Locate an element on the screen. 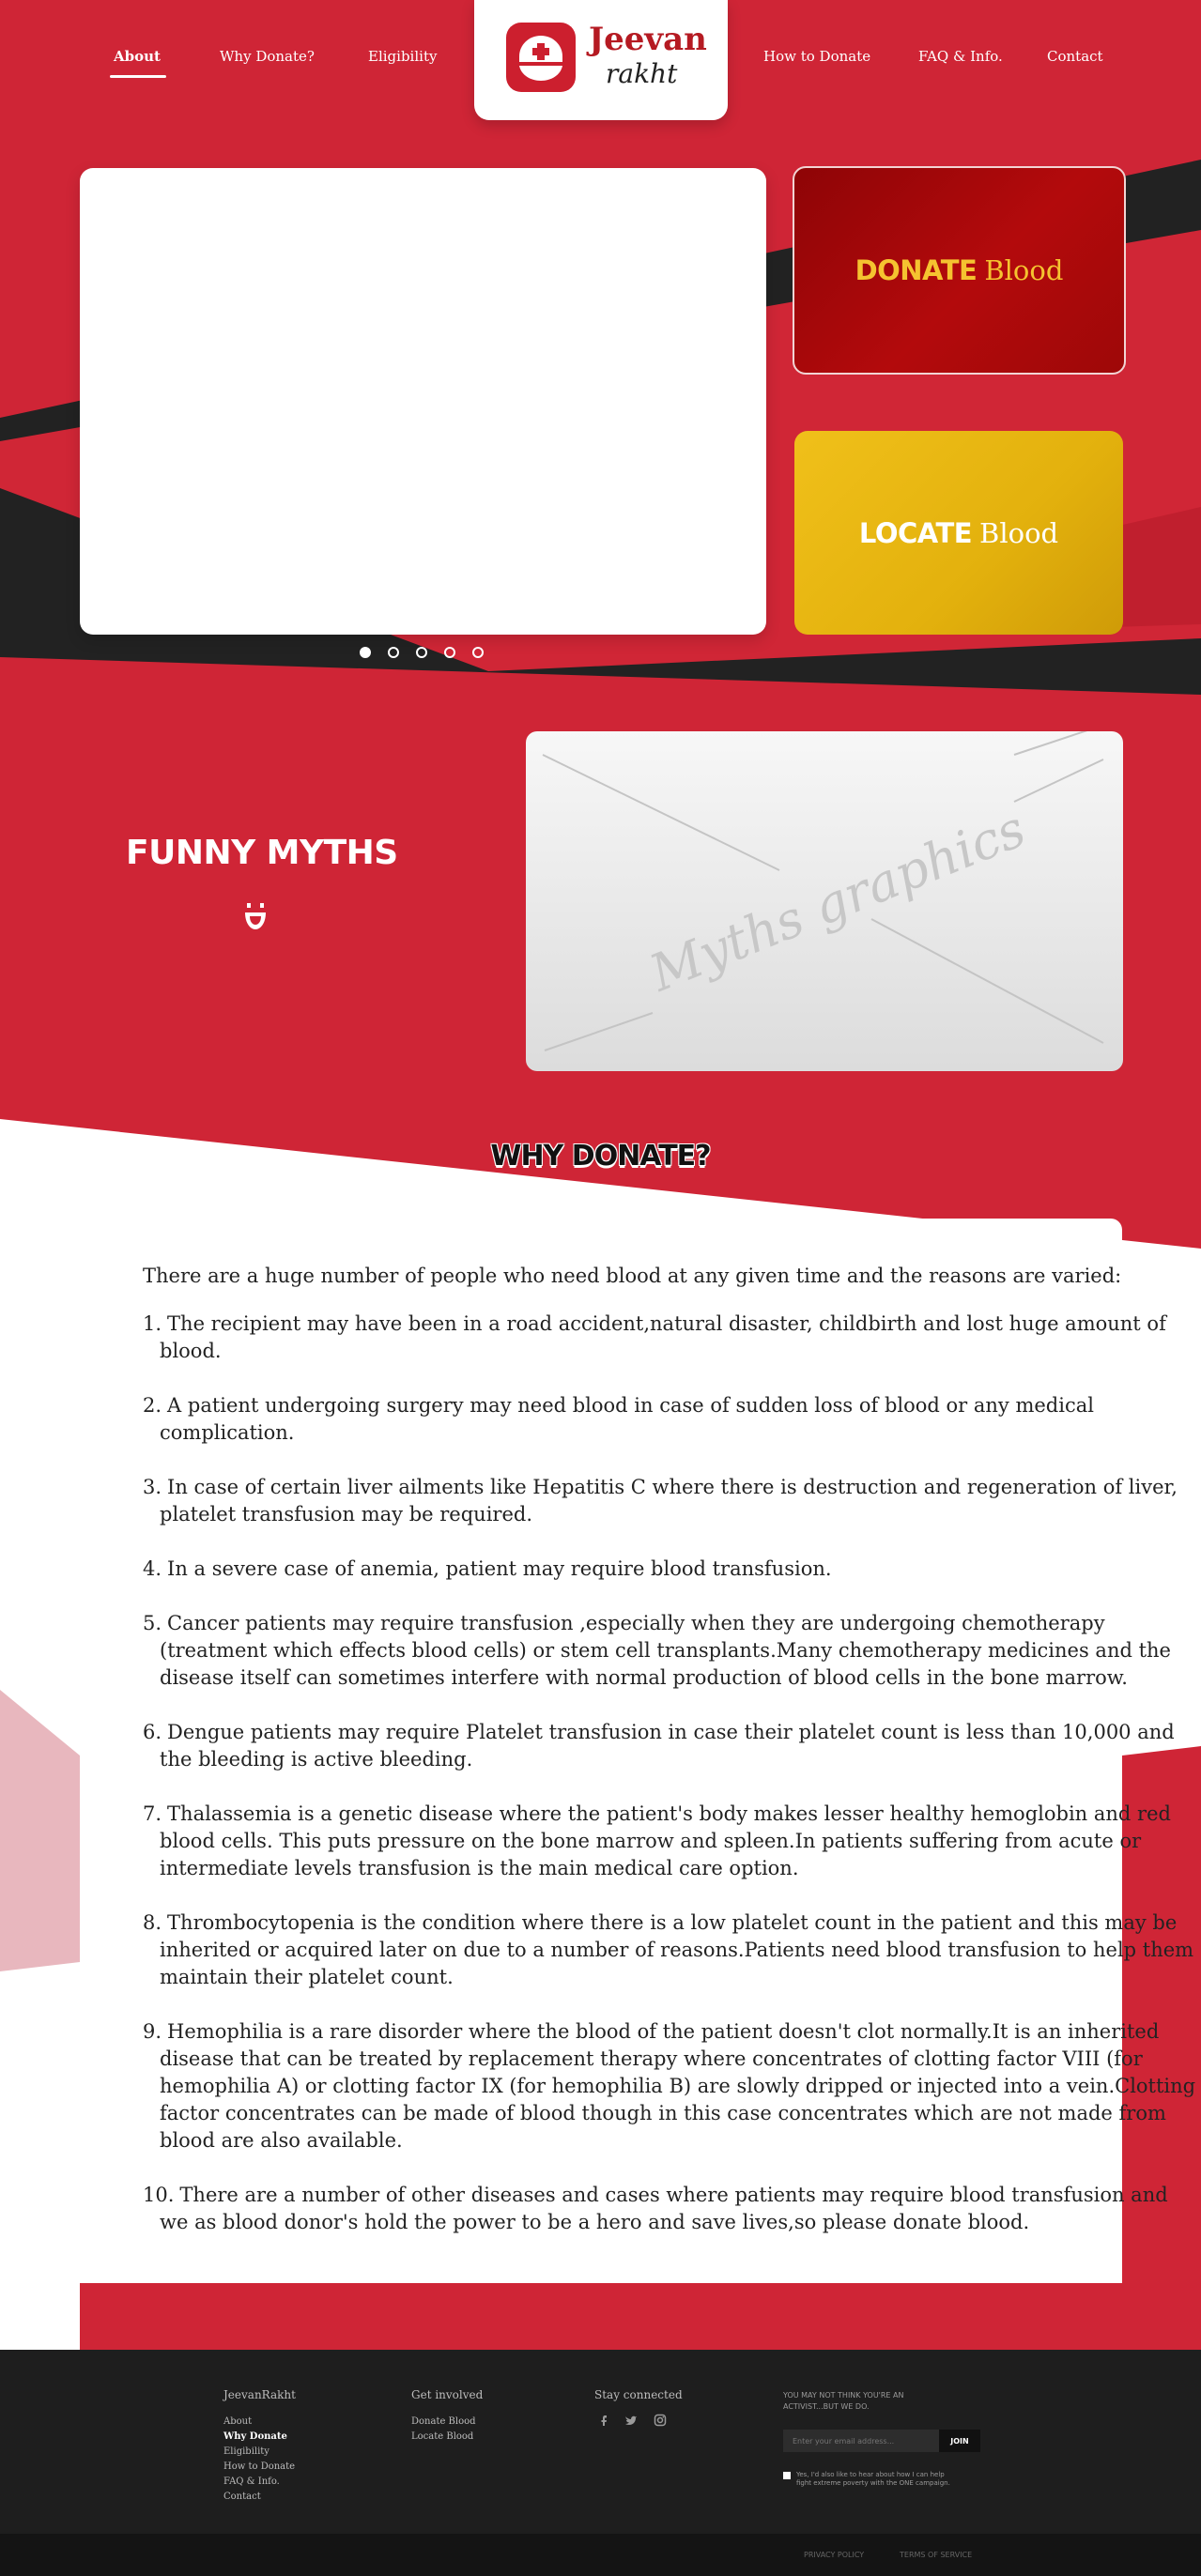 The image size is (1201, 2576). footer-nav-link: How to Donate is located at coordinates (259, 2469).